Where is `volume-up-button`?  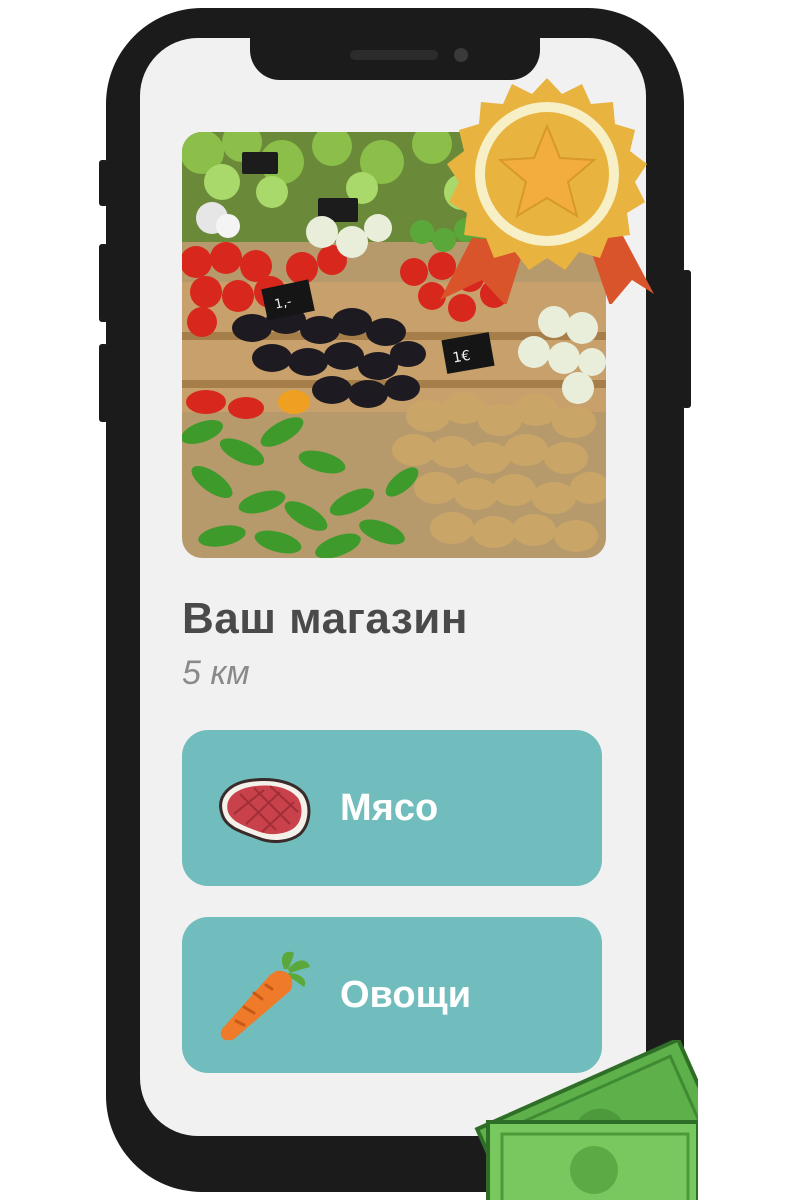 volume-up-button is located at coordinates (103, 283).